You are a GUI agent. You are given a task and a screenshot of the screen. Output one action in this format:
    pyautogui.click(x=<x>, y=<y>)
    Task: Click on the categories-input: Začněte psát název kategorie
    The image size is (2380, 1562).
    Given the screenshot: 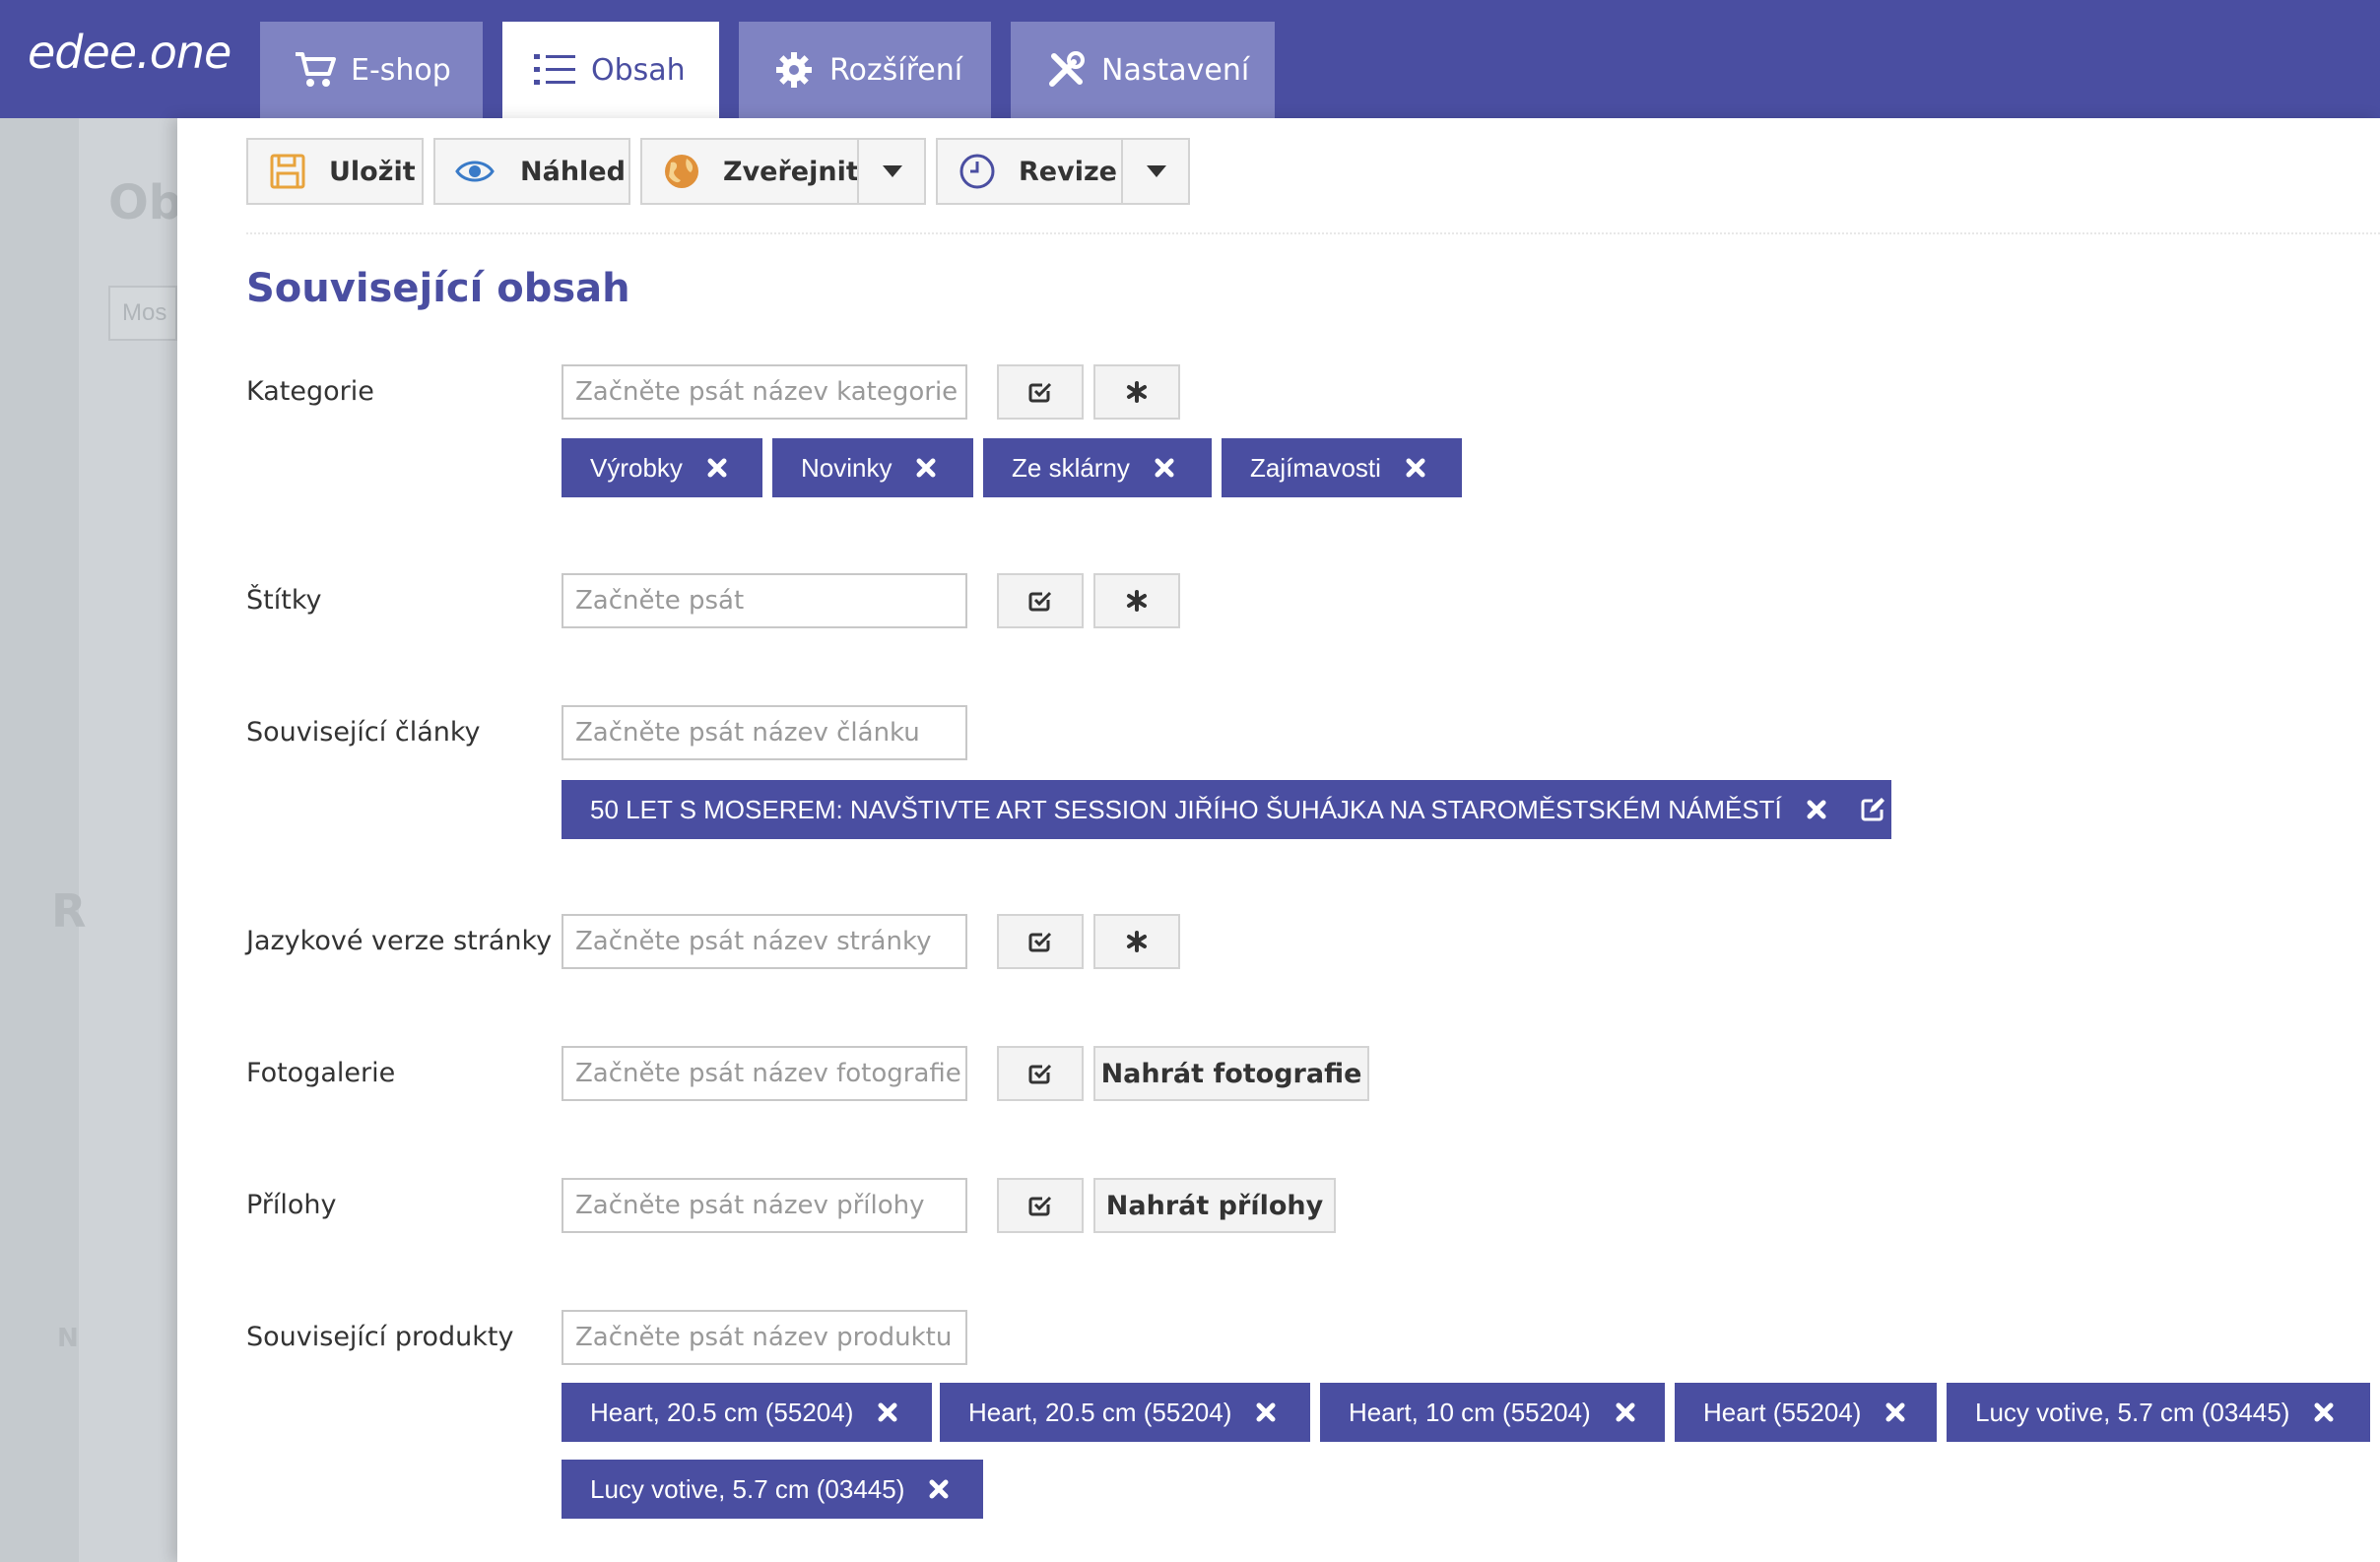 What is the action you would take?
    pyautogui.click(x=764, y=392)
    